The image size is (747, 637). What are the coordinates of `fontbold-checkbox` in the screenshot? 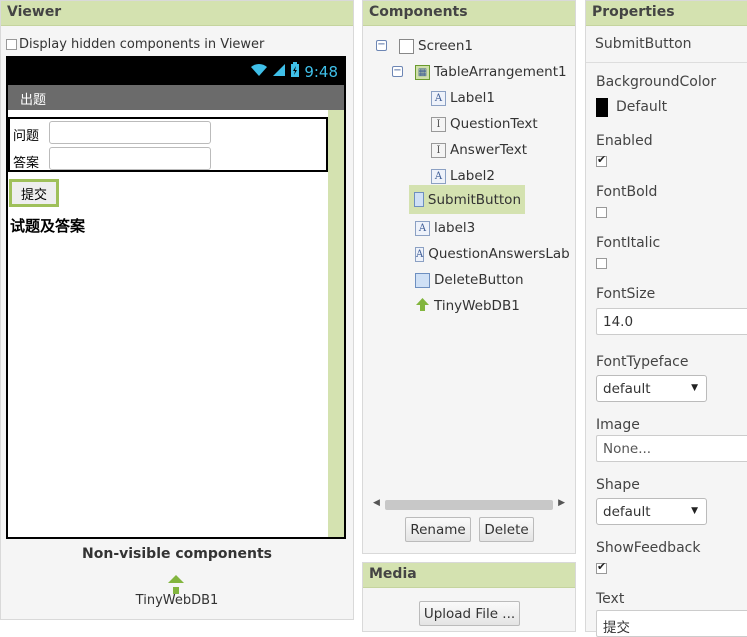 It's located at (601, 212).